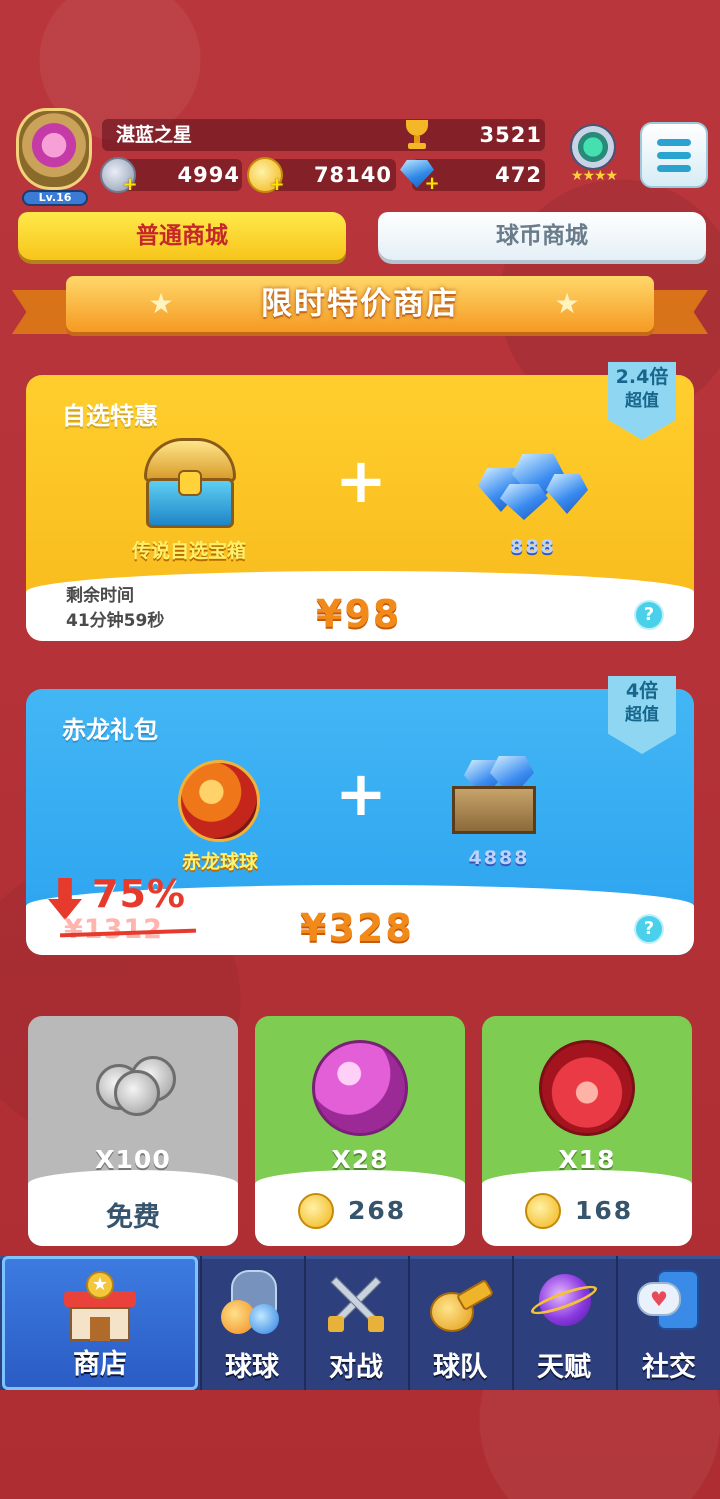 The width and height of the screenshot is (720, 1499). Describe the element at coordinates (460, 1303) in the screenshot. I see `whistle-icon` at that location.